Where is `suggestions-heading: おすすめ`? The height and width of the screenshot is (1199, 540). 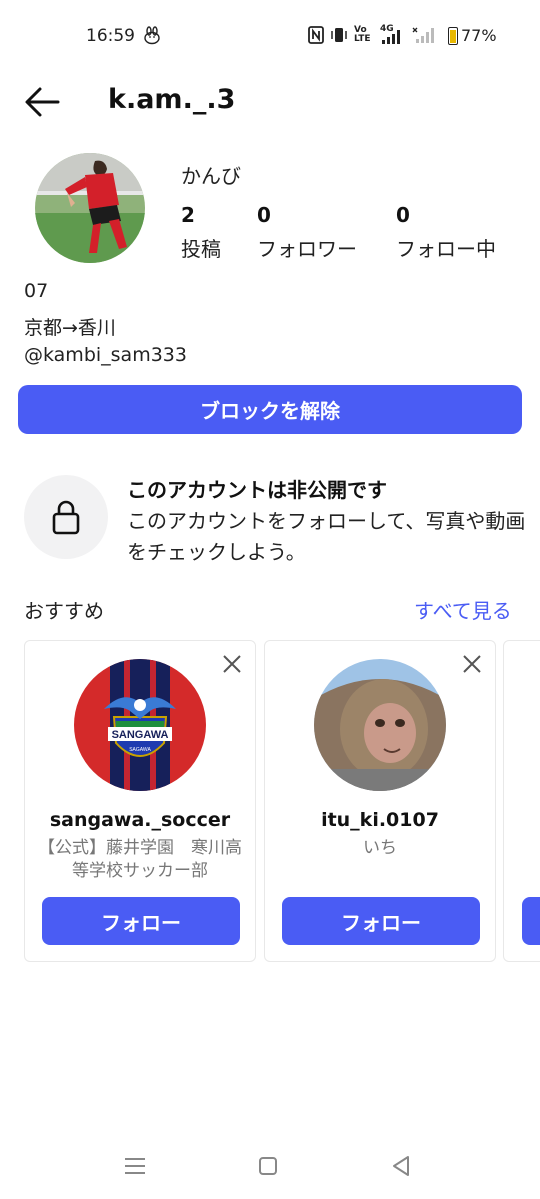 suggestions-heading: おすすめ is located at coordinates (64, 611).